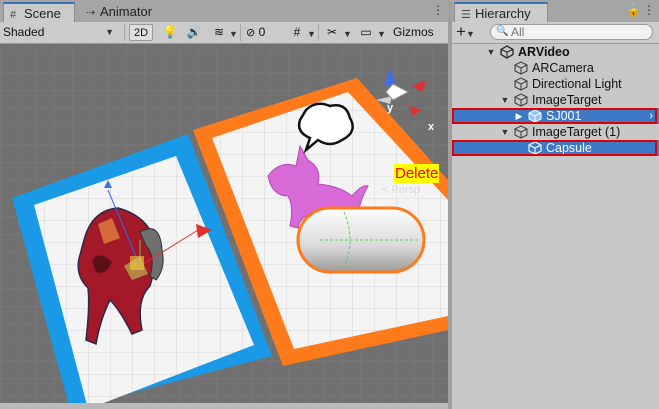 This screenshot has height=409, width=659. I want to click on unity-scene-icon, so click(507, 52).